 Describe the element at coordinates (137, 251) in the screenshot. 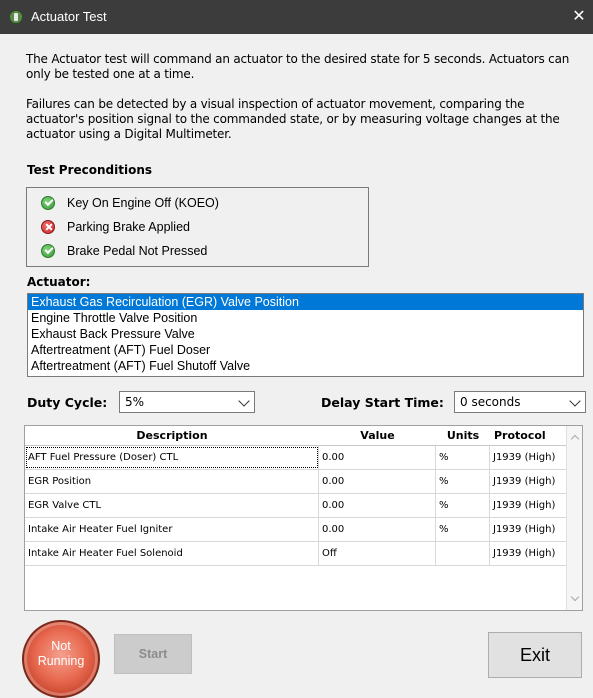

I see `precondition-label: Brake Pedal Not Pressed` at that location.